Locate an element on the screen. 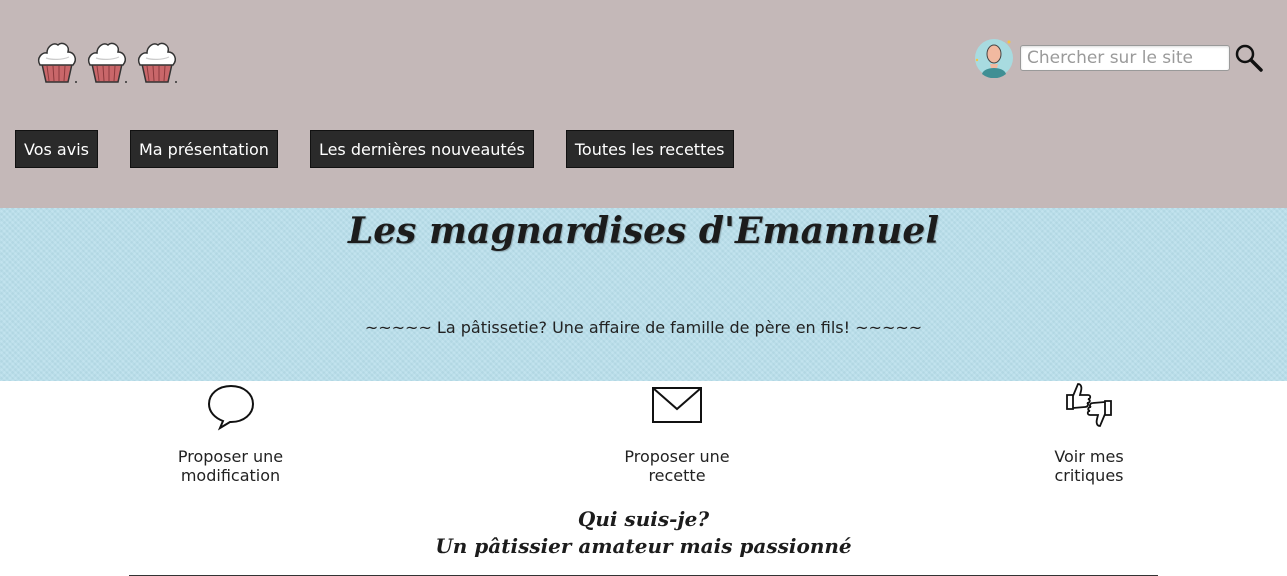  search-area is located at coordinates (1119, 58).